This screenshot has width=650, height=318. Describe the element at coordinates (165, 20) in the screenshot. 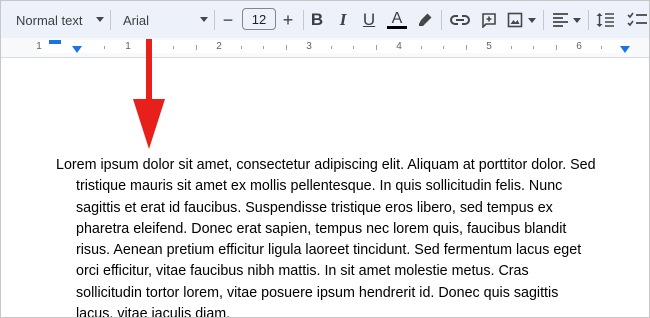

I see `font-family-dropdown: Arial` at that location.